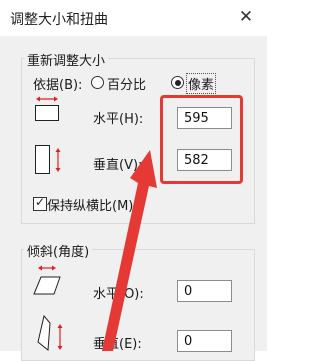 The height and width of the screenshot is (361, 320). What do you see at coordinates (129, 250) in the screenshot?
I see `annotation-arrow` at bounding box center [129, 250].